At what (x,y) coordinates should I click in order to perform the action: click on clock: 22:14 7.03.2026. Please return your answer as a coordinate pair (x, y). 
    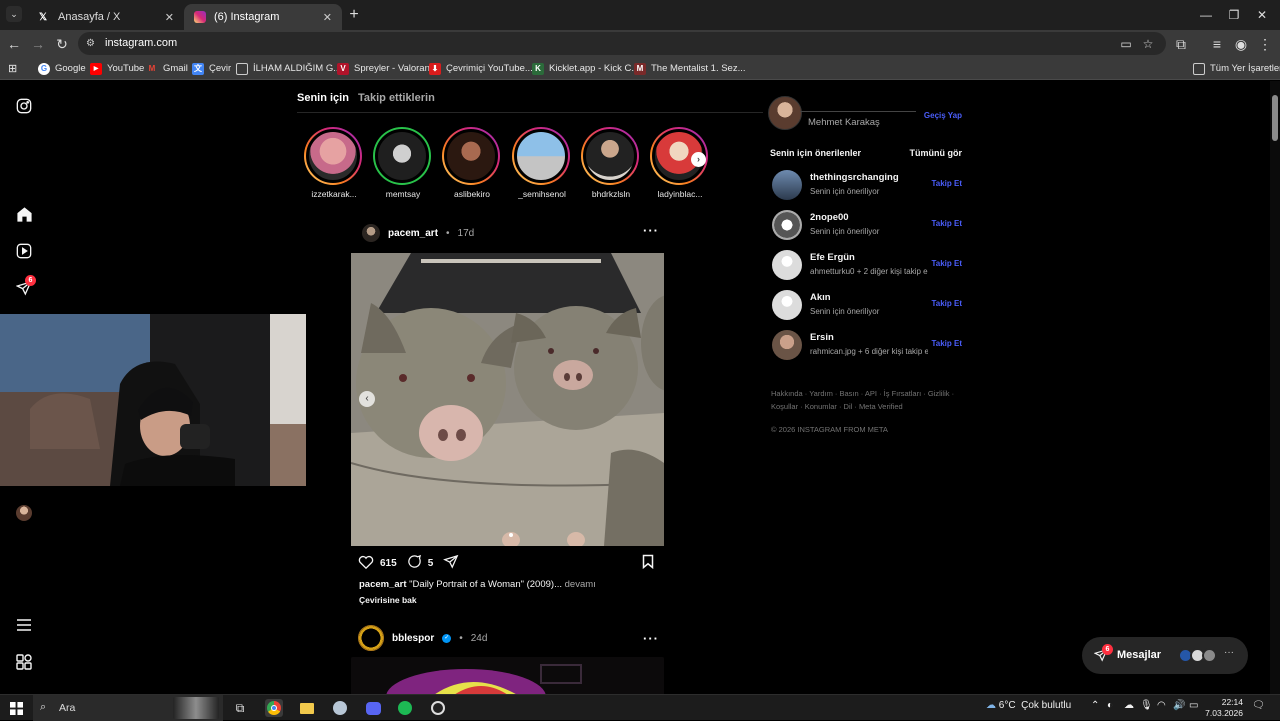
    Looking at the image, I should click on (1223, 708).